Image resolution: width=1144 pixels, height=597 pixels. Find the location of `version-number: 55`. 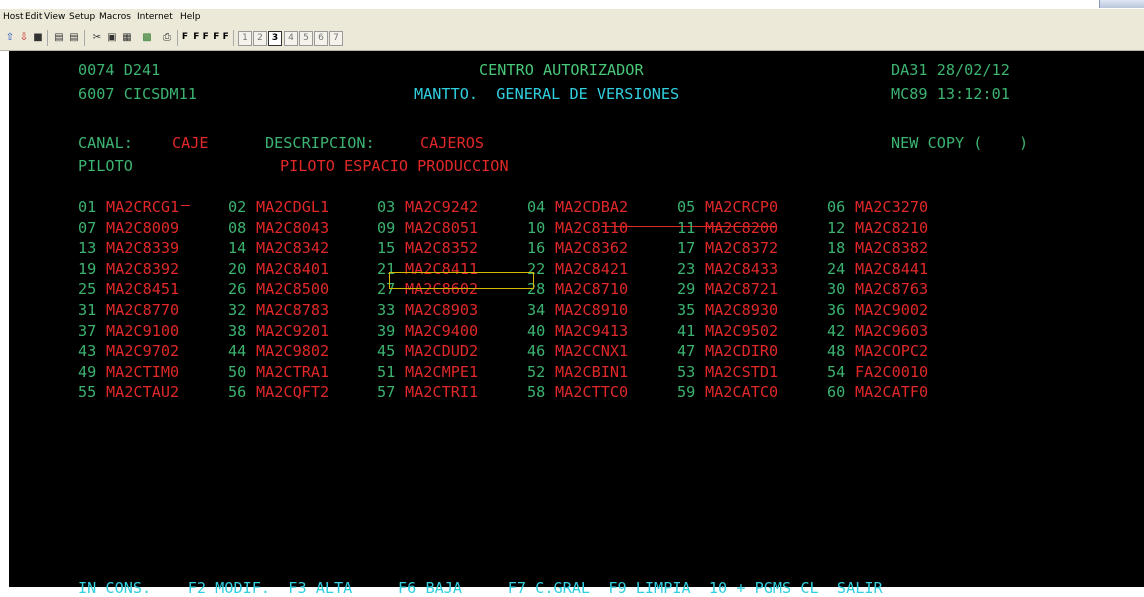

version-number: 55 is located at coordinates (87, 392).